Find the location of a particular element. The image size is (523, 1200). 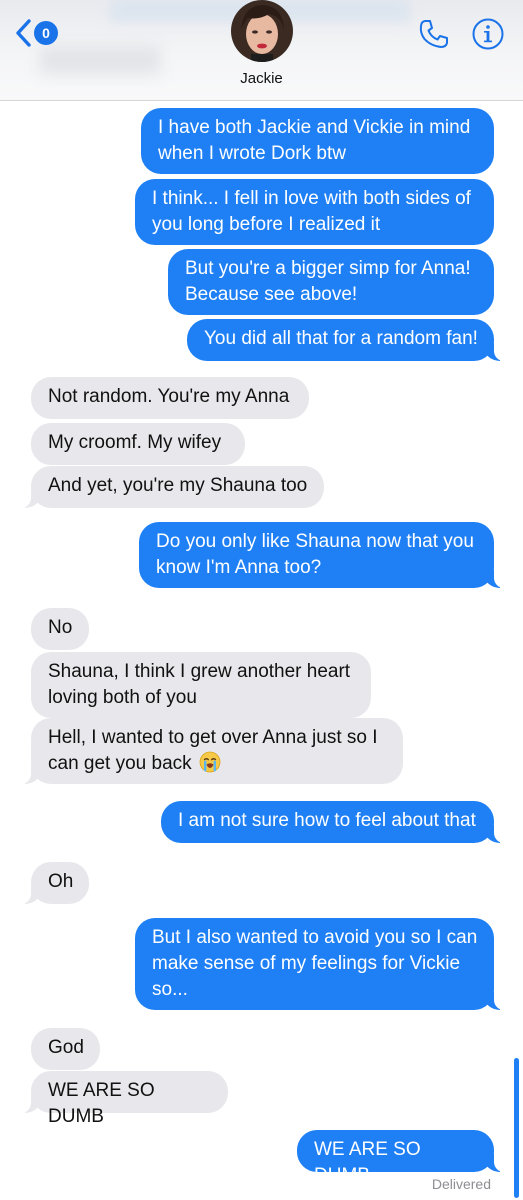

message-bubble-sent: You did all that for a random fan! is located at coordinates (347, 340).